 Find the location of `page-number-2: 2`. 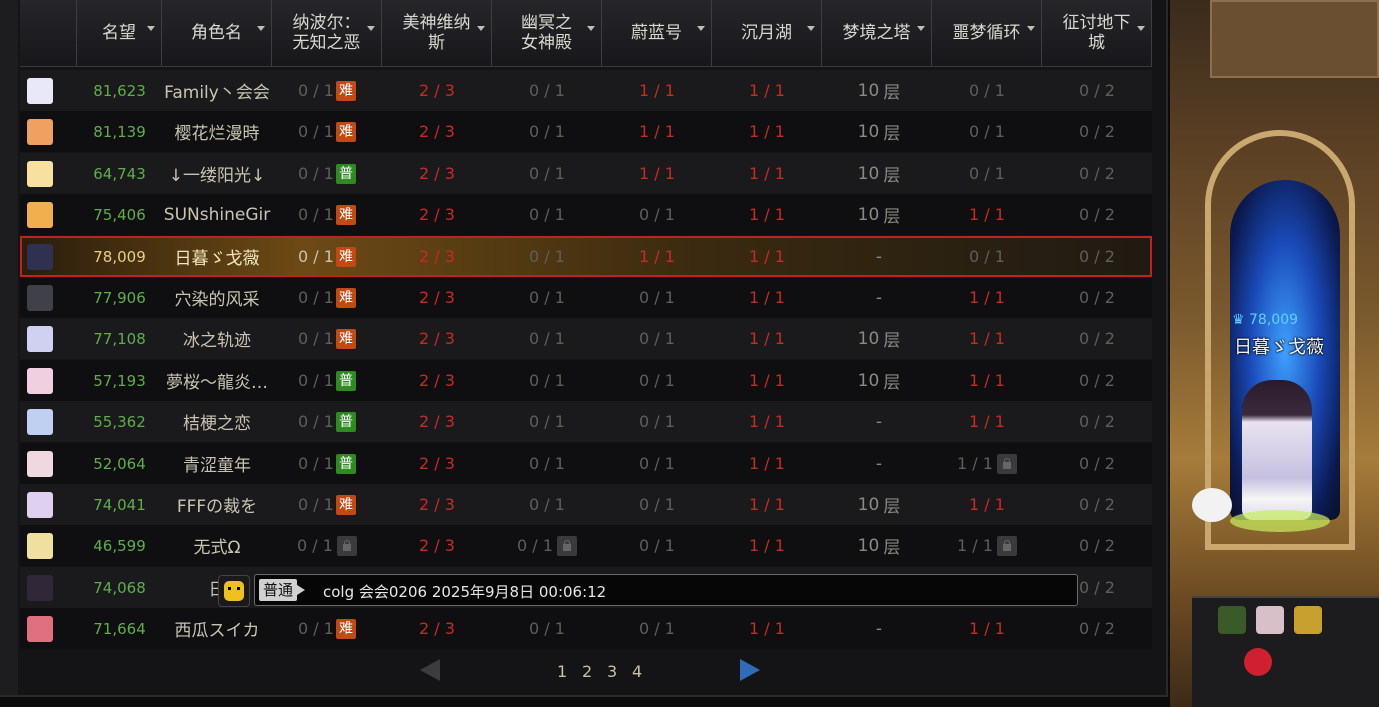

page-number-2: 2 is located at coordinates (587, 671).